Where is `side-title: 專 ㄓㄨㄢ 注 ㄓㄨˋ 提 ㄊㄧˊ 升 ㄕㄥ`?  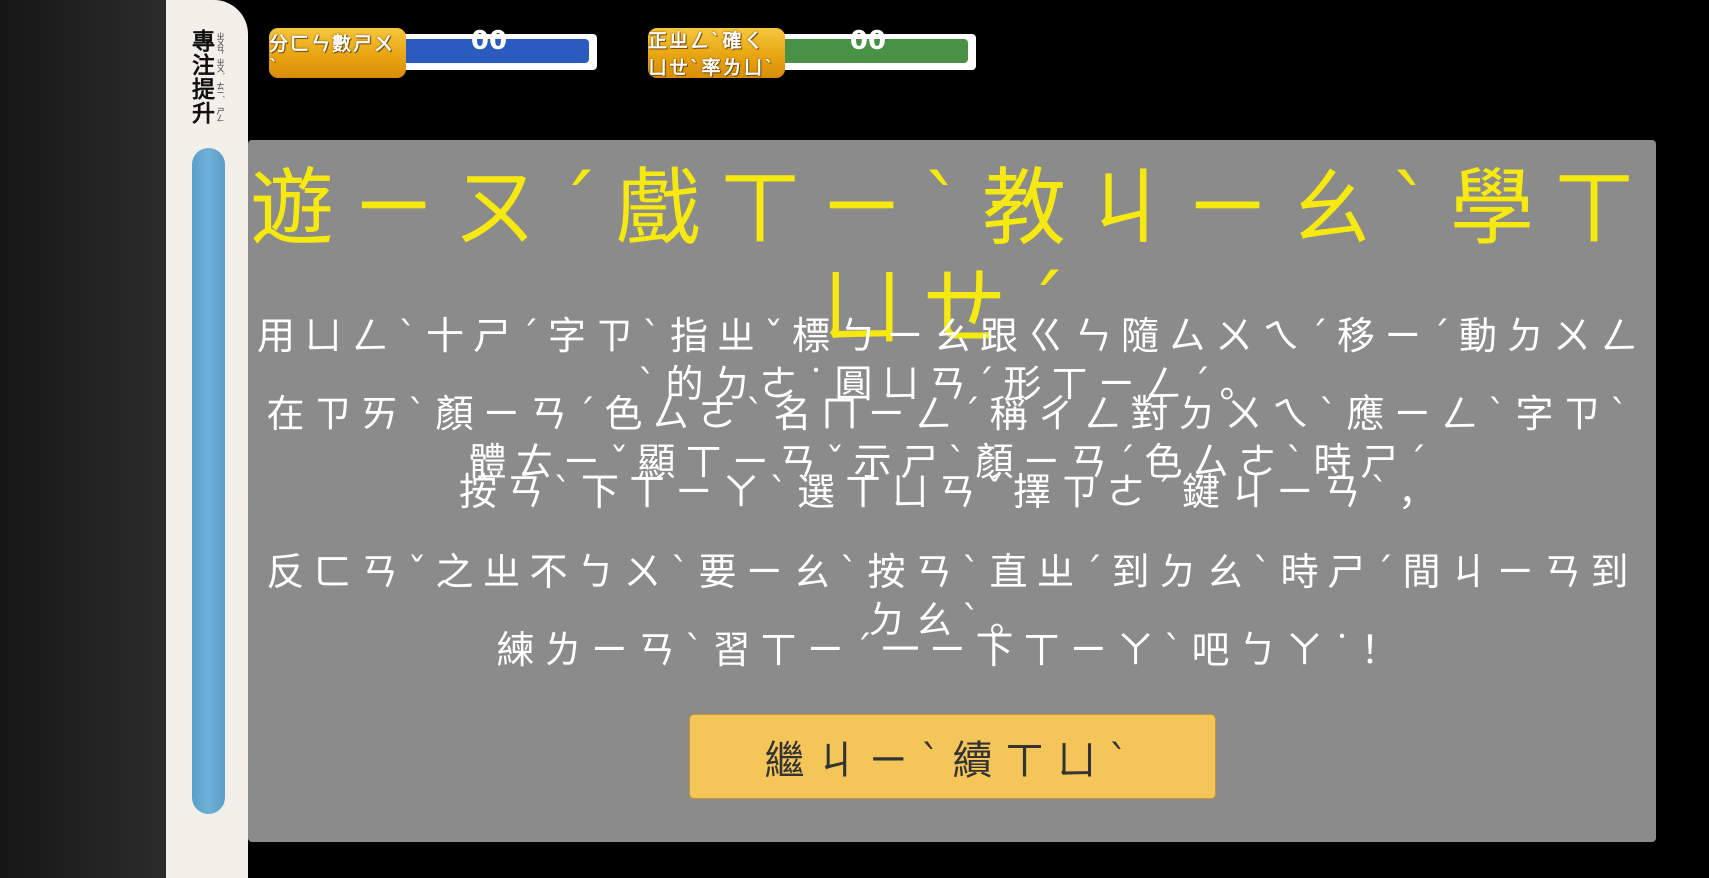 side-title: 專 ㄓㄨㄢ 注 ㄓㄨˋ 提 ㄊㄧˊ 升 ㄕㄥ is located at coordinates (208, 78).